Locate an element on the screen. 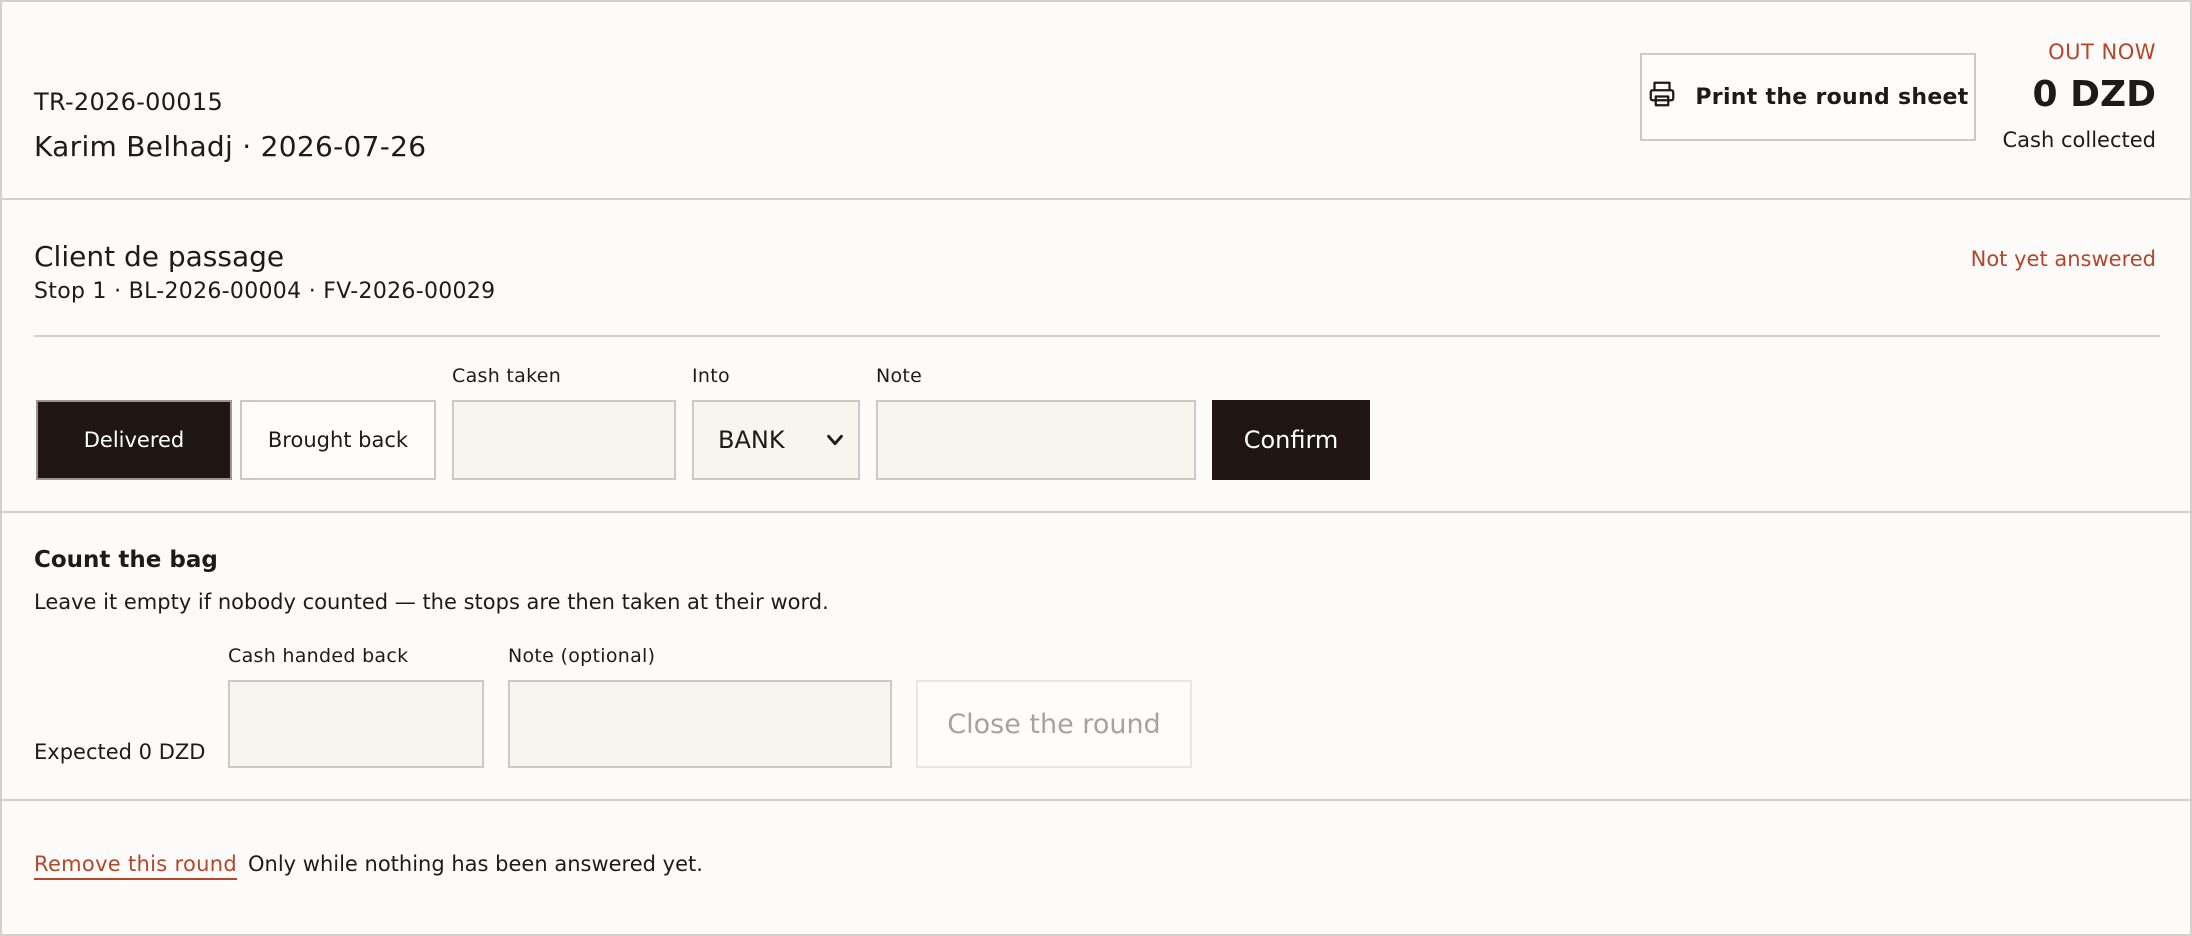  round-id: TR-2026-00015 is located at coordinates (129, 102).